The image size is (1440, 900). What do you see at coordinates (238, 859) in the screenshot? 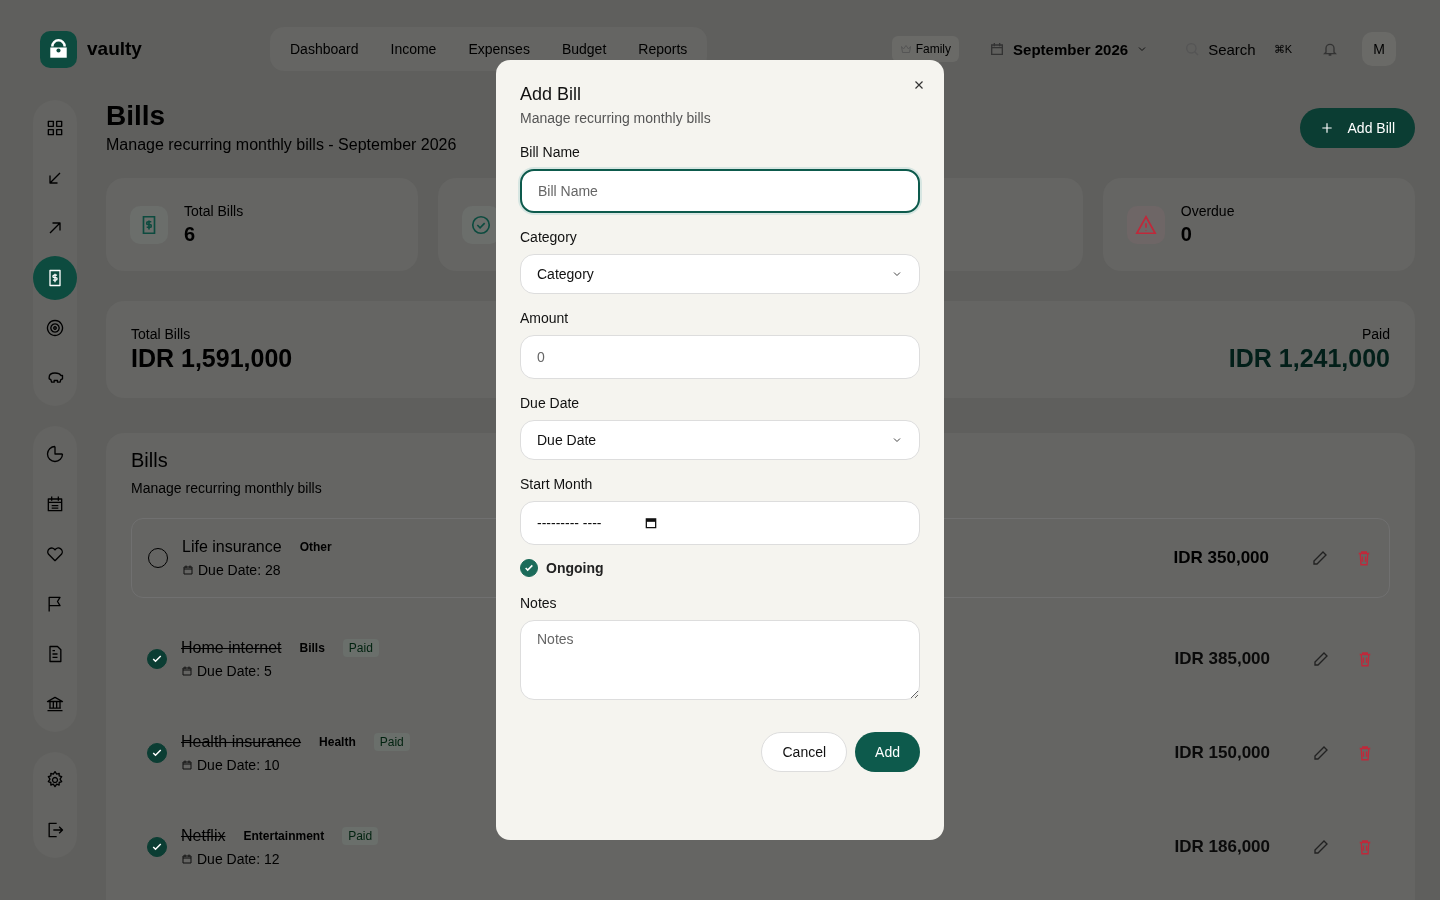
I see `due-date: Due Date: 12` at bounding box center [238, 859].